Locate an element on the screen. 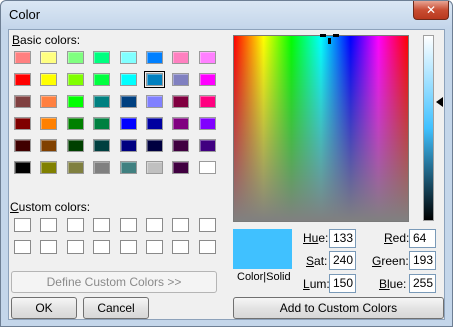  window-title: Color is located at coordinates (25, 14).